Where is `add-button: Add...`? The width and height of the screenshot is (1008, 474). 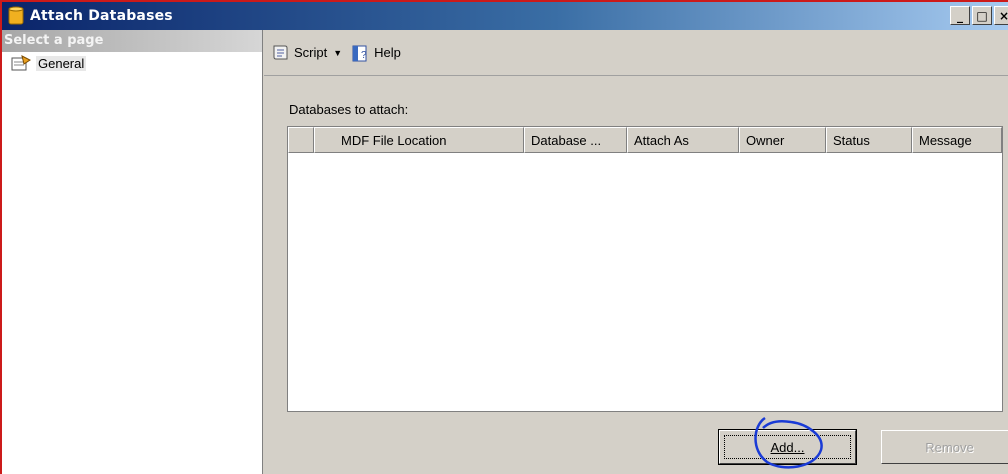
add-button: Add... is located at coordinates (787, 447).